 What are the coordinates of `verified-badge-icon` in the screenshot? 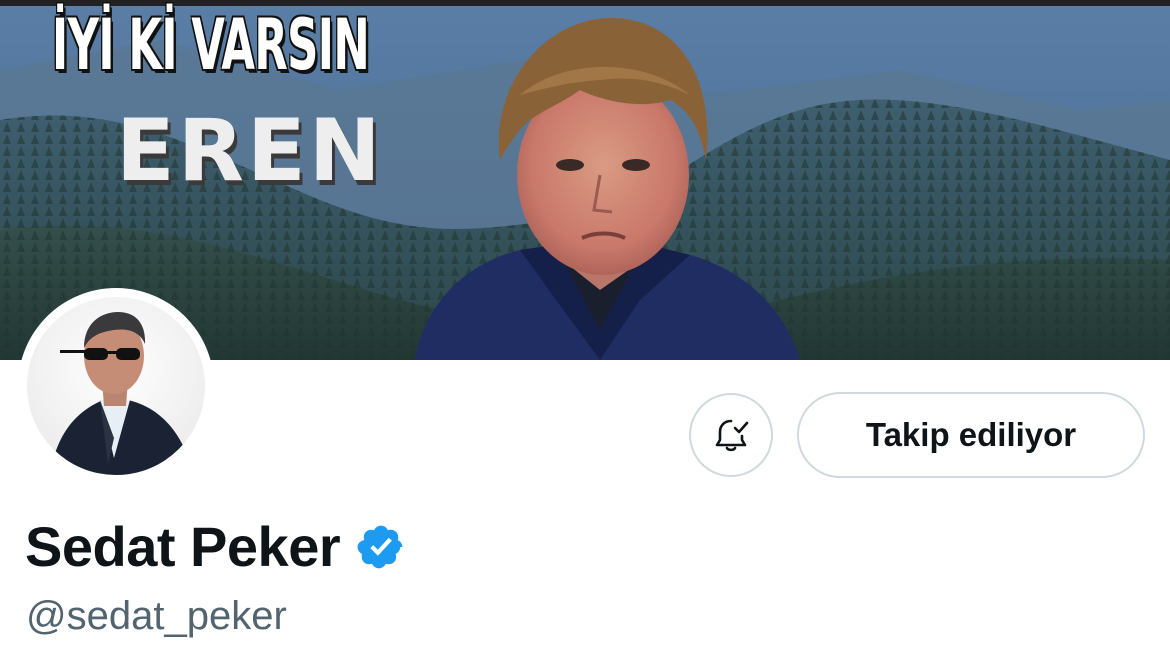 It's located at (381, 547).